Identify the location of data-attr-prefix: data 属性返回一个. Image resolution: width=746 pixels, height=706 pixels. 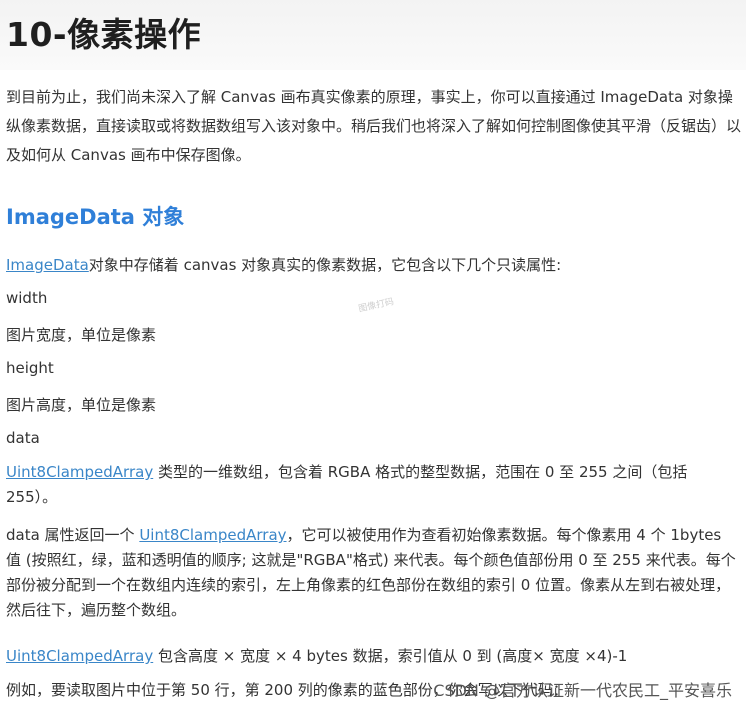
(73, 535).